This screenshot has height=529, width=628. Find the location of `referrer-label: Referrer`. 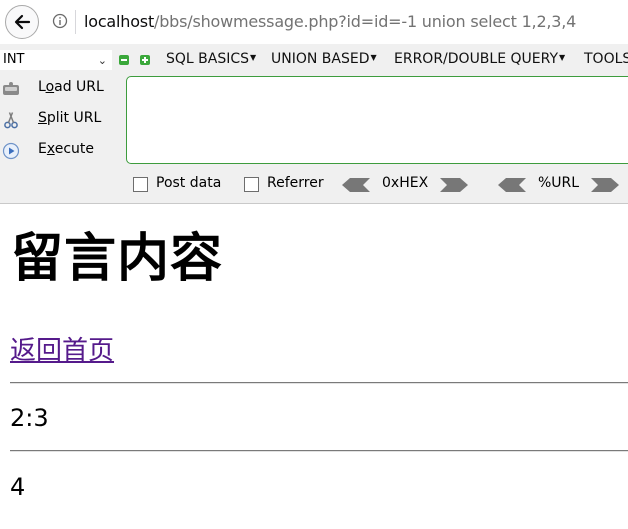

referrer-label: Referrer is located at coordinates (295, 183).